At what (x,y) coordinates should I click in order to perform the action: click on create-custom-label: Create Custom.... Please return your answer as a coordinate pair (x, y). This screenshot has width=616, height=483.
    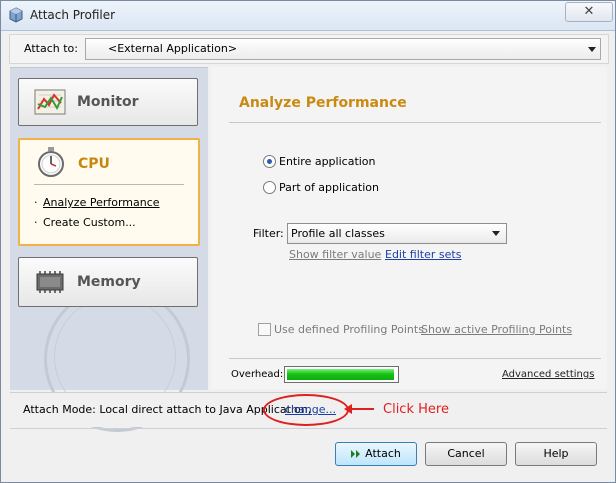
    Looking at the image, I should click on (89, 222).